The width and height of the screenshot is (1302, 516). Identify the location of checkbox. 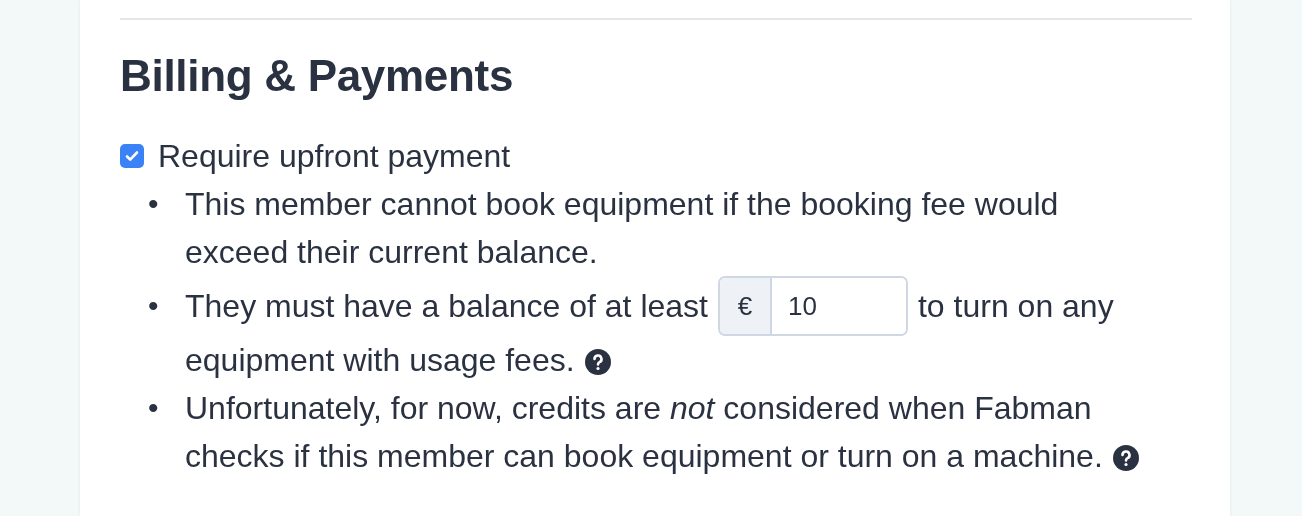
(132, 156).